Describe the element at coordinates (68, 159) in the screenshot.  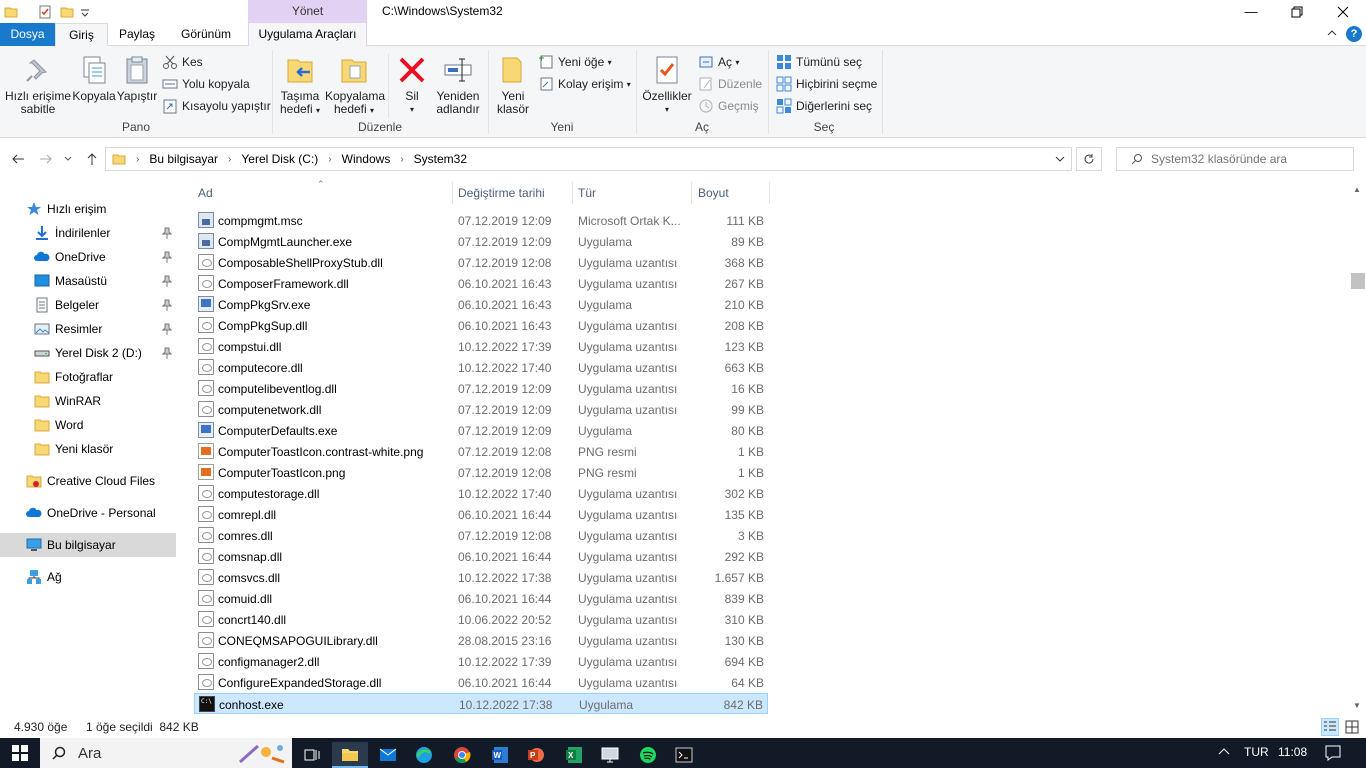
I see `recent-locations-button` at that location.